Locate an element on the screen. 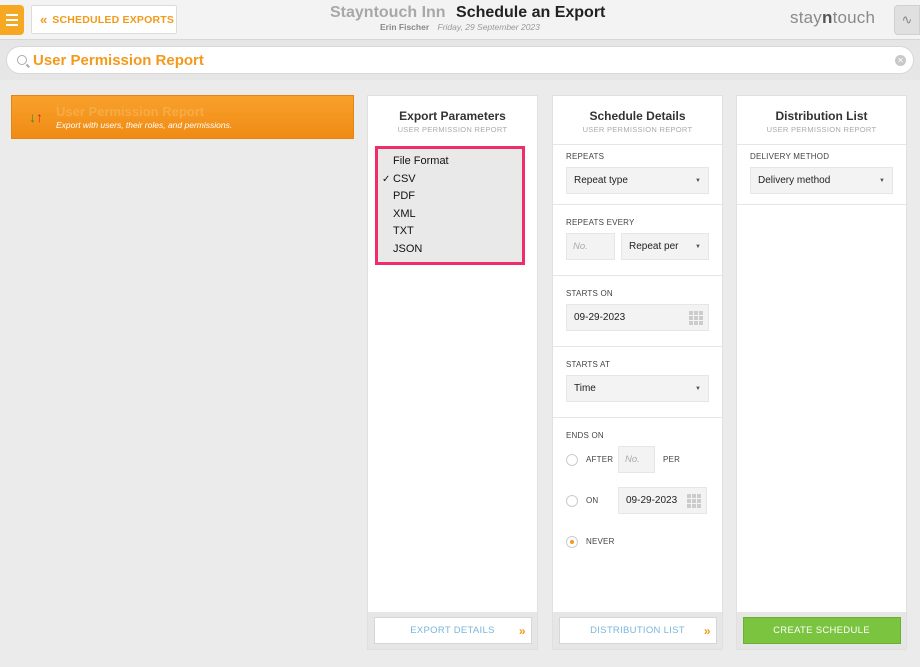 The width and height of the screenshot is (920, 667). business-date: Friday, 29 September 2023 is located at coordinates (488, 27).